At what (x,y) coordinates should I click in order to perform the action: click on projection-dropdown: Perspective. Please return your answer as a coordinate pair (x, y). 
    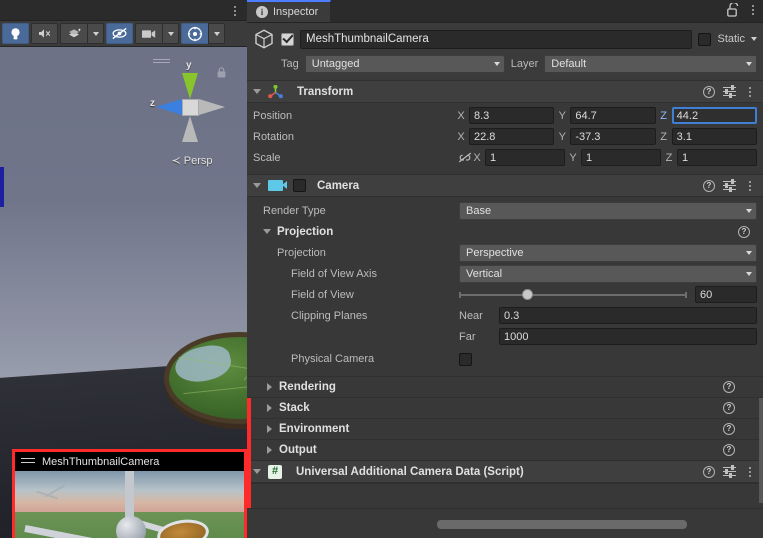
    Looking at the image, I should click on (608, 252).